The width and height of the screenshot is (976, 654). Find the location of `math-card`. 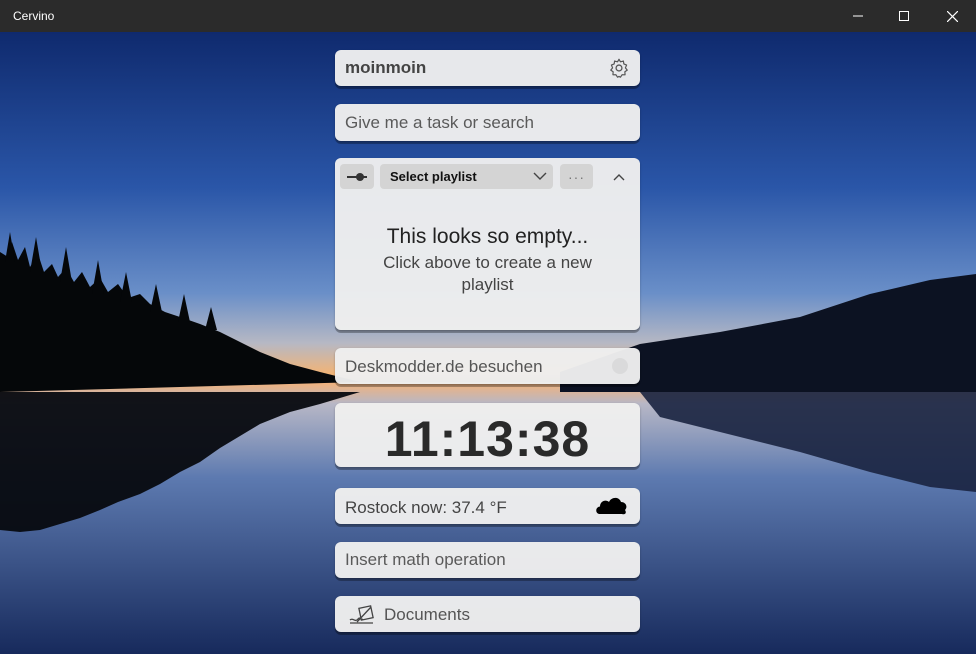

math-card is located at coordinates (487, 560).